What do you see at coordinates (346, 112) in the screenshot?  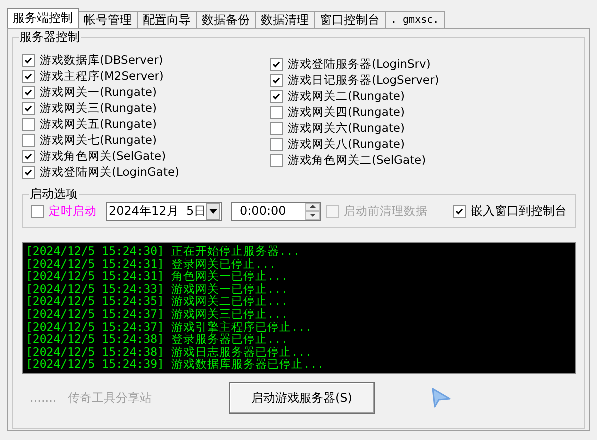 I see `checkbox-label: 游戏网关四(Rungate)` at bounding box center [346, 112].